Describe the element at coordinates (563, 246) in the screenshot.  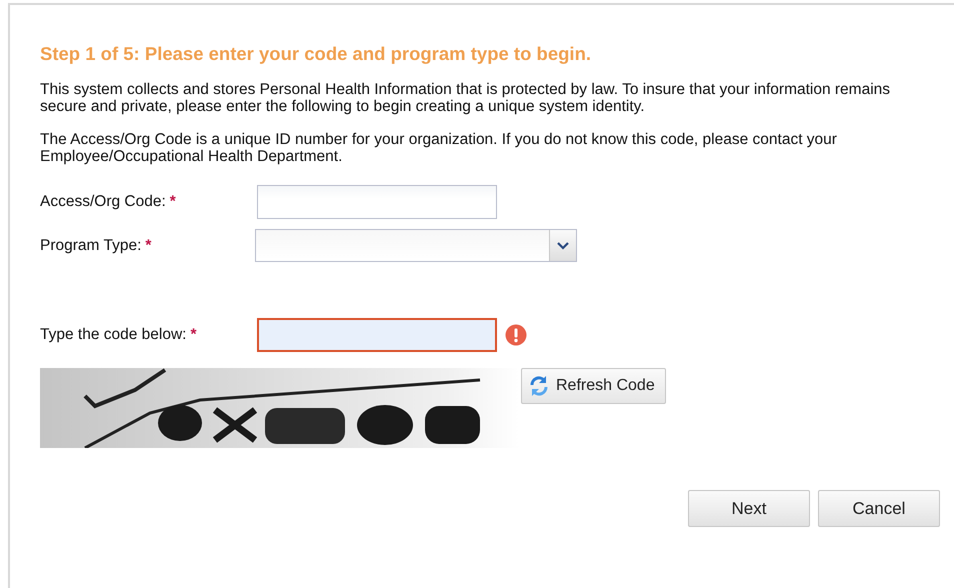
I see `caret-icon` at that location.